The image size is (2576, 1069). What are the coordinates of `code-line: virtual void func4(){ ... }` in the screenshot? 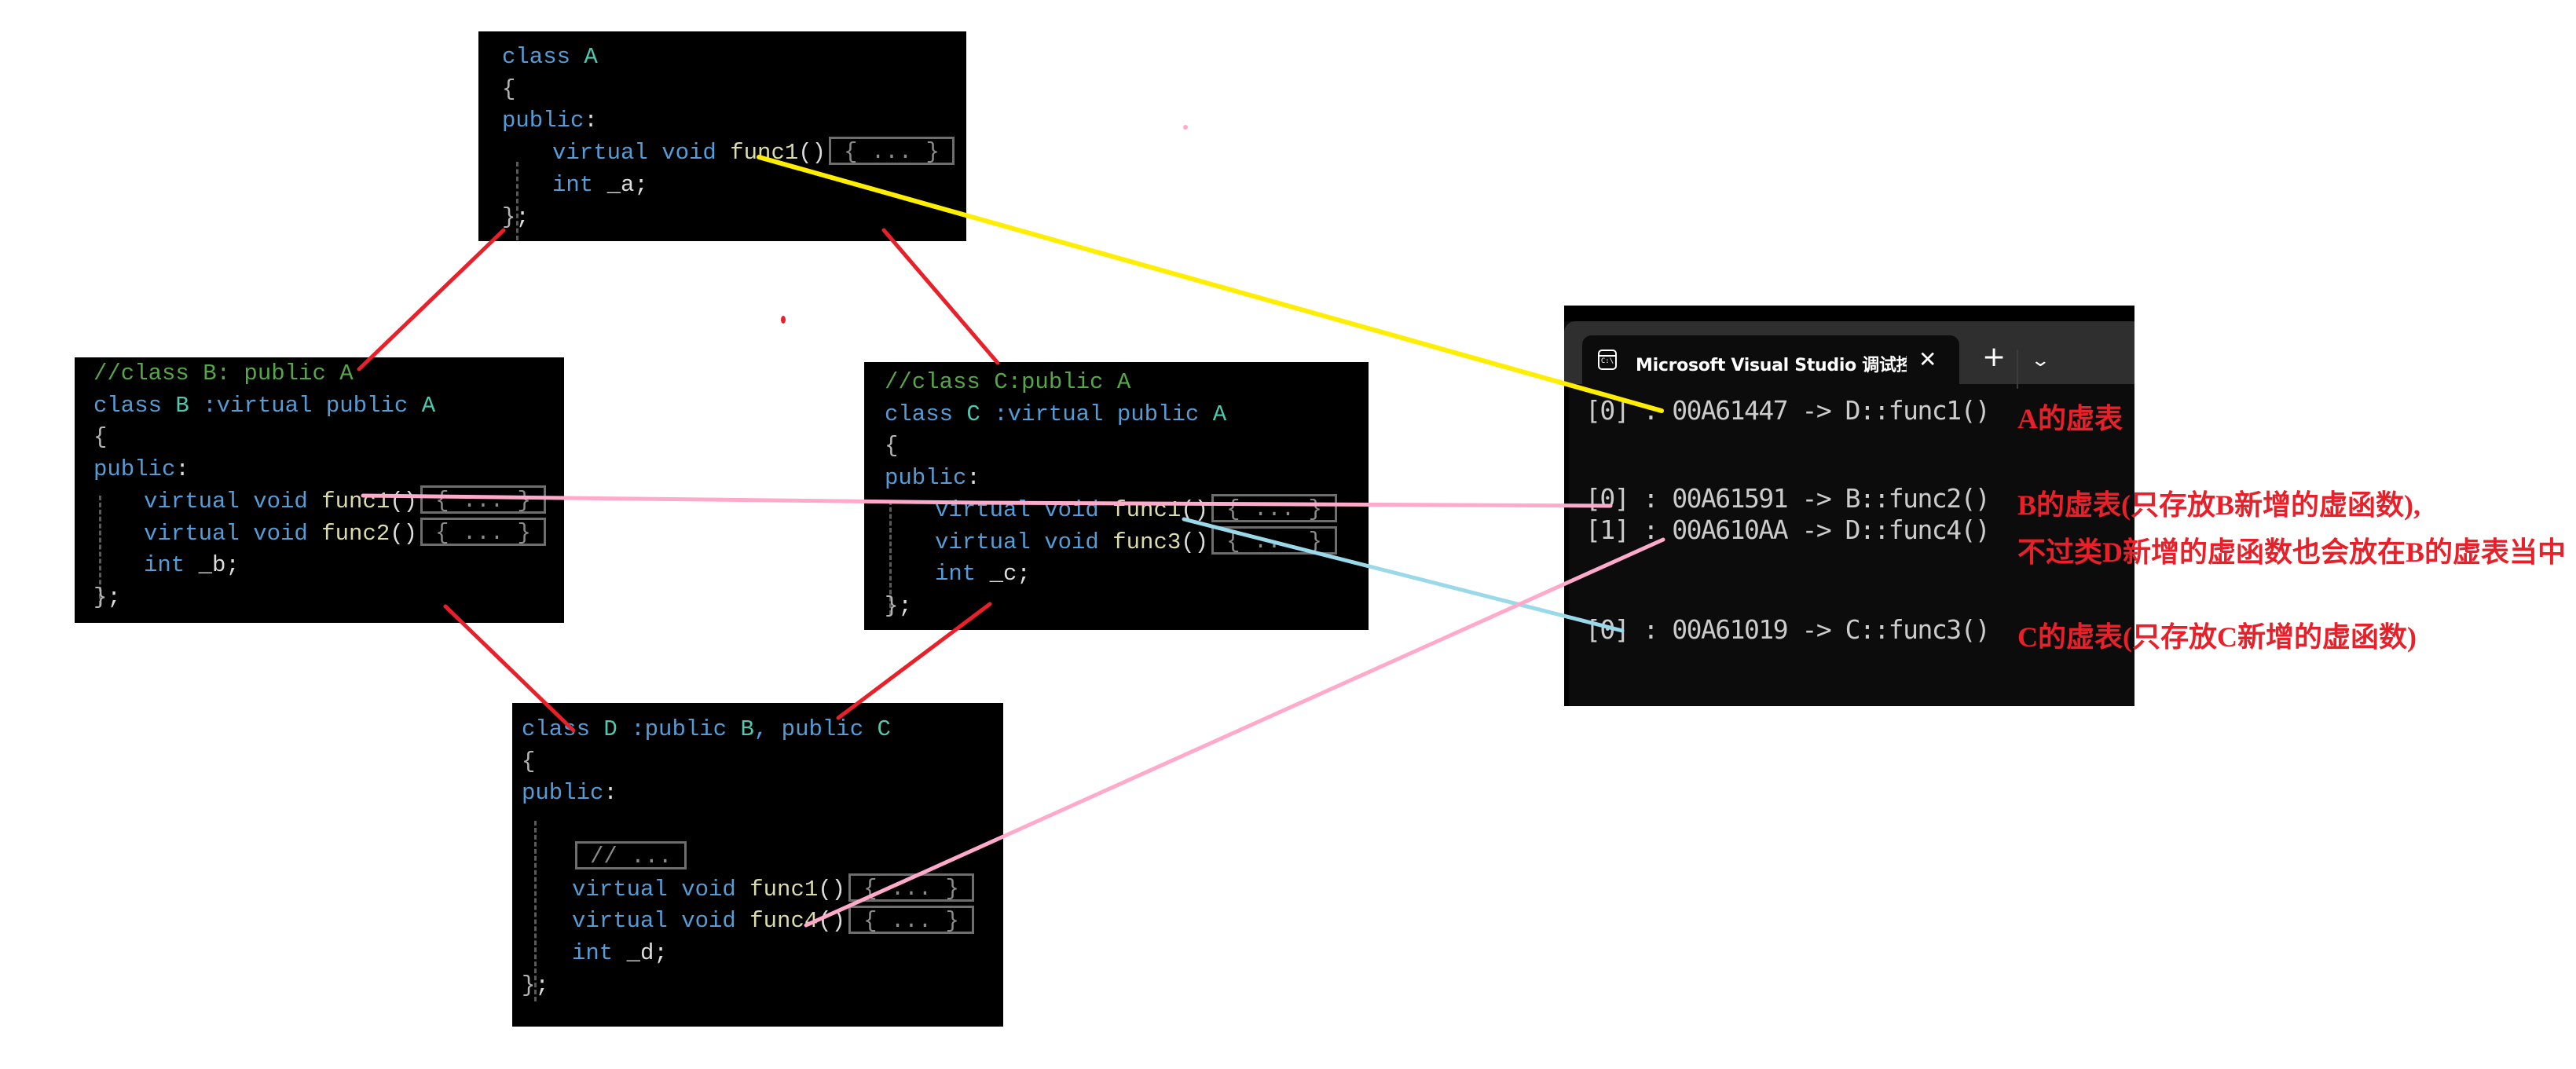 It's located at (773, 922).